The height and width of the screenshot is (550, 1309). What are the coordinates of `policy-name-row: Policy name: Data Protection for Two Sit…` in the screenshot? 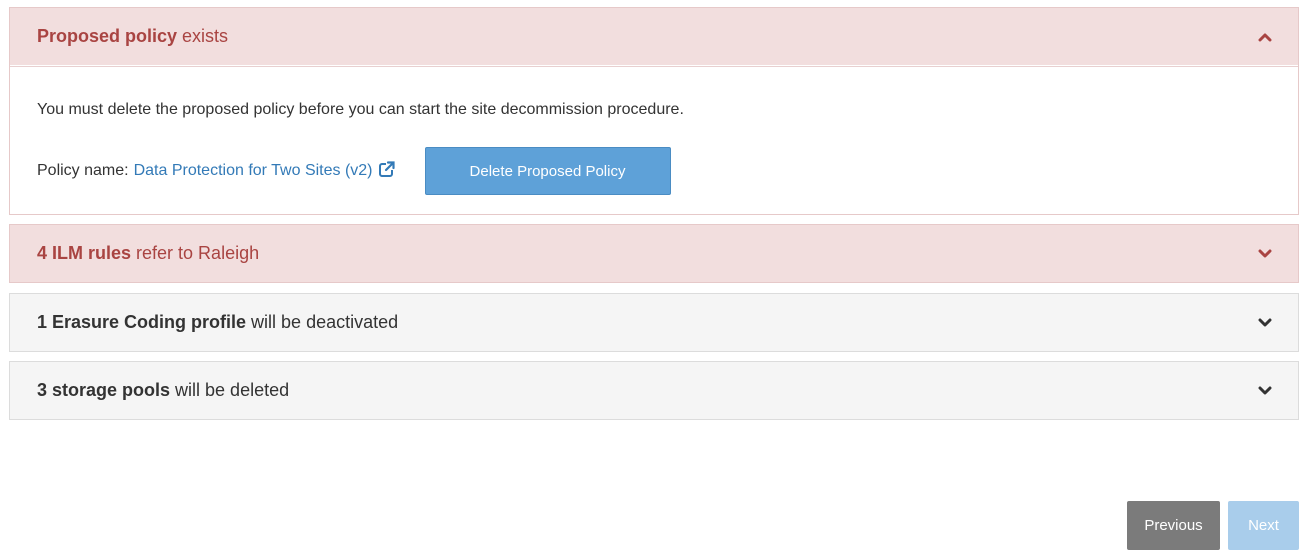 It's located at (354, 171).